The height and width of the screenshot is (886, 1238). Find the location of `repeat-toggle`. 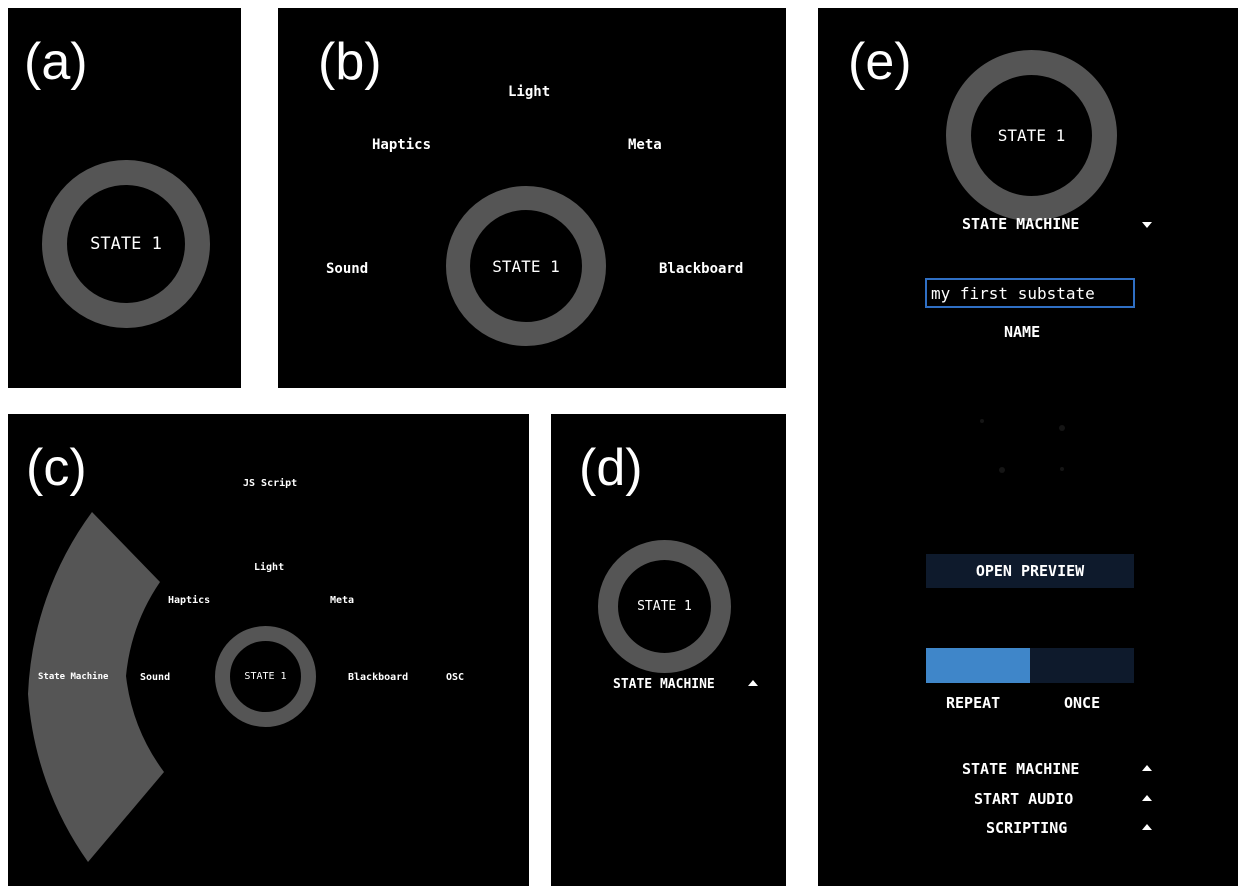

repeat-toggle is located at coordinates (1030, 665).